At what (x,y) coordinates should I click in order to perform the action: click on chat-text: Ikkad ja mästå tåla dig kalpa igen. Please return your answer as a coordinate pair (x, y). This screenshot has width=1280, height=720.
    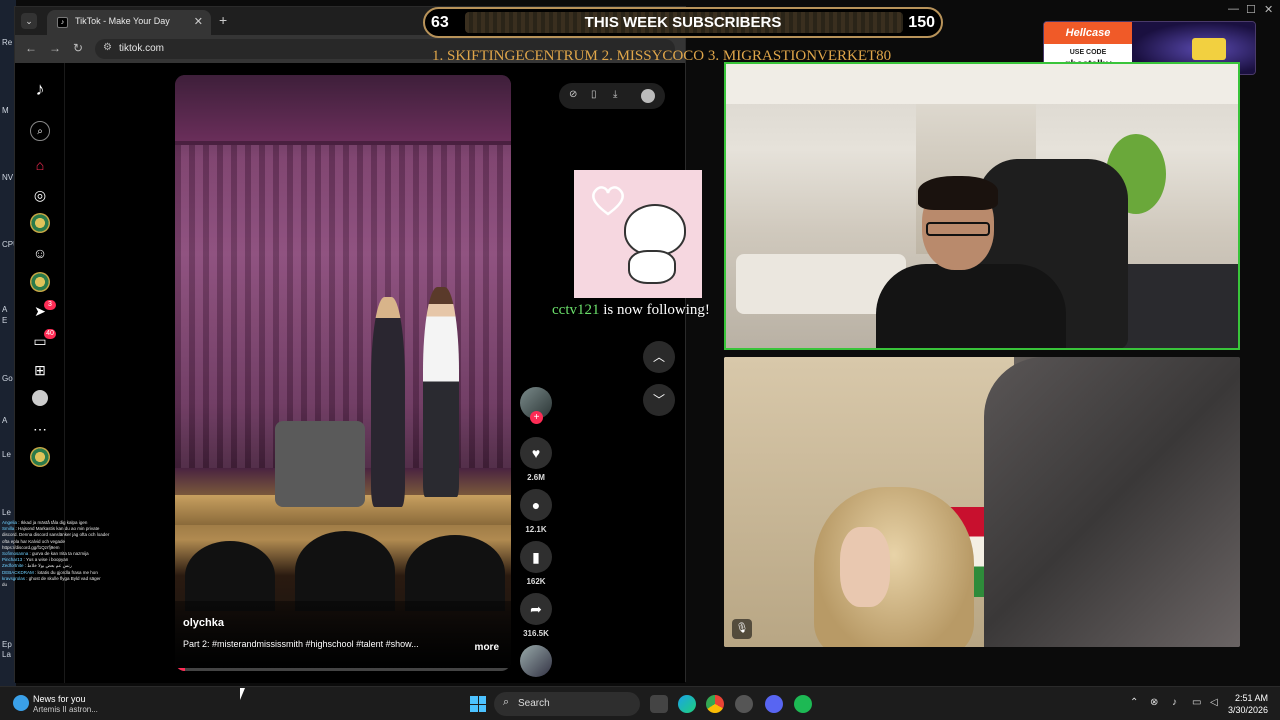
    Looking at the image, I should click on (54, 522).